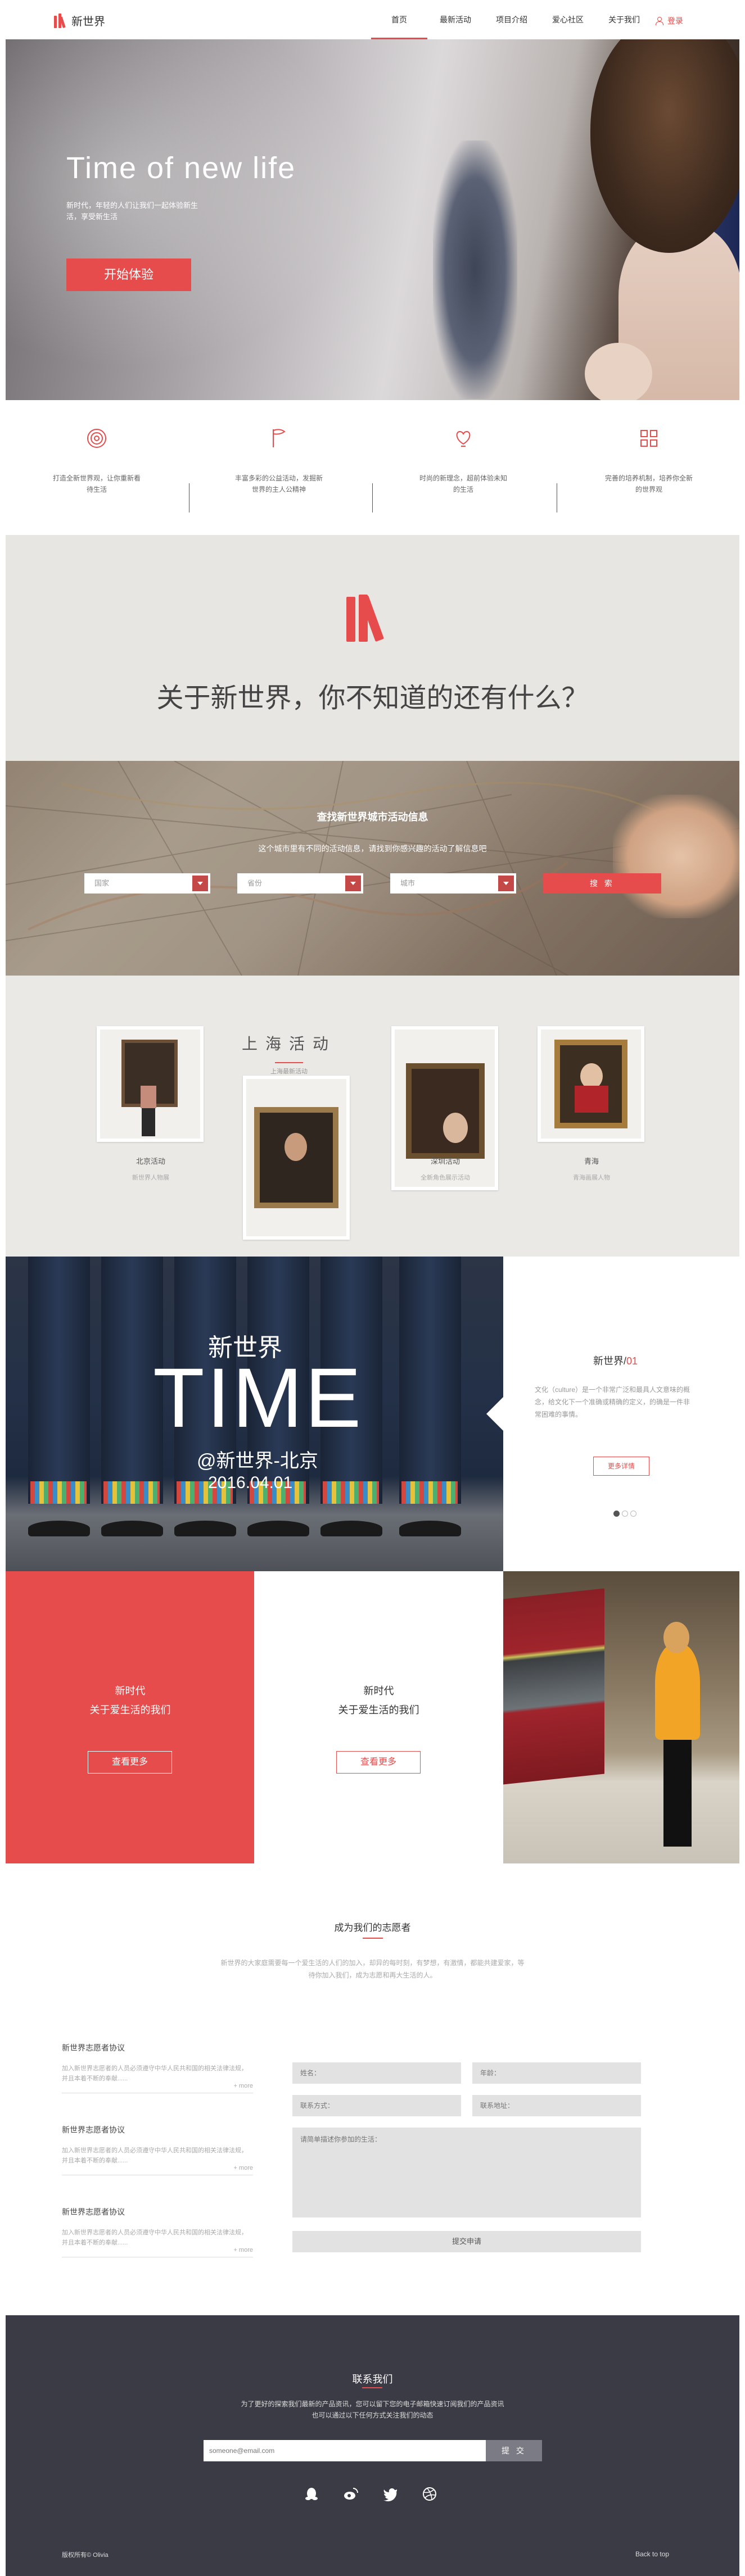  I want to click on activity-title: 北京活动, so click(150, 1161).